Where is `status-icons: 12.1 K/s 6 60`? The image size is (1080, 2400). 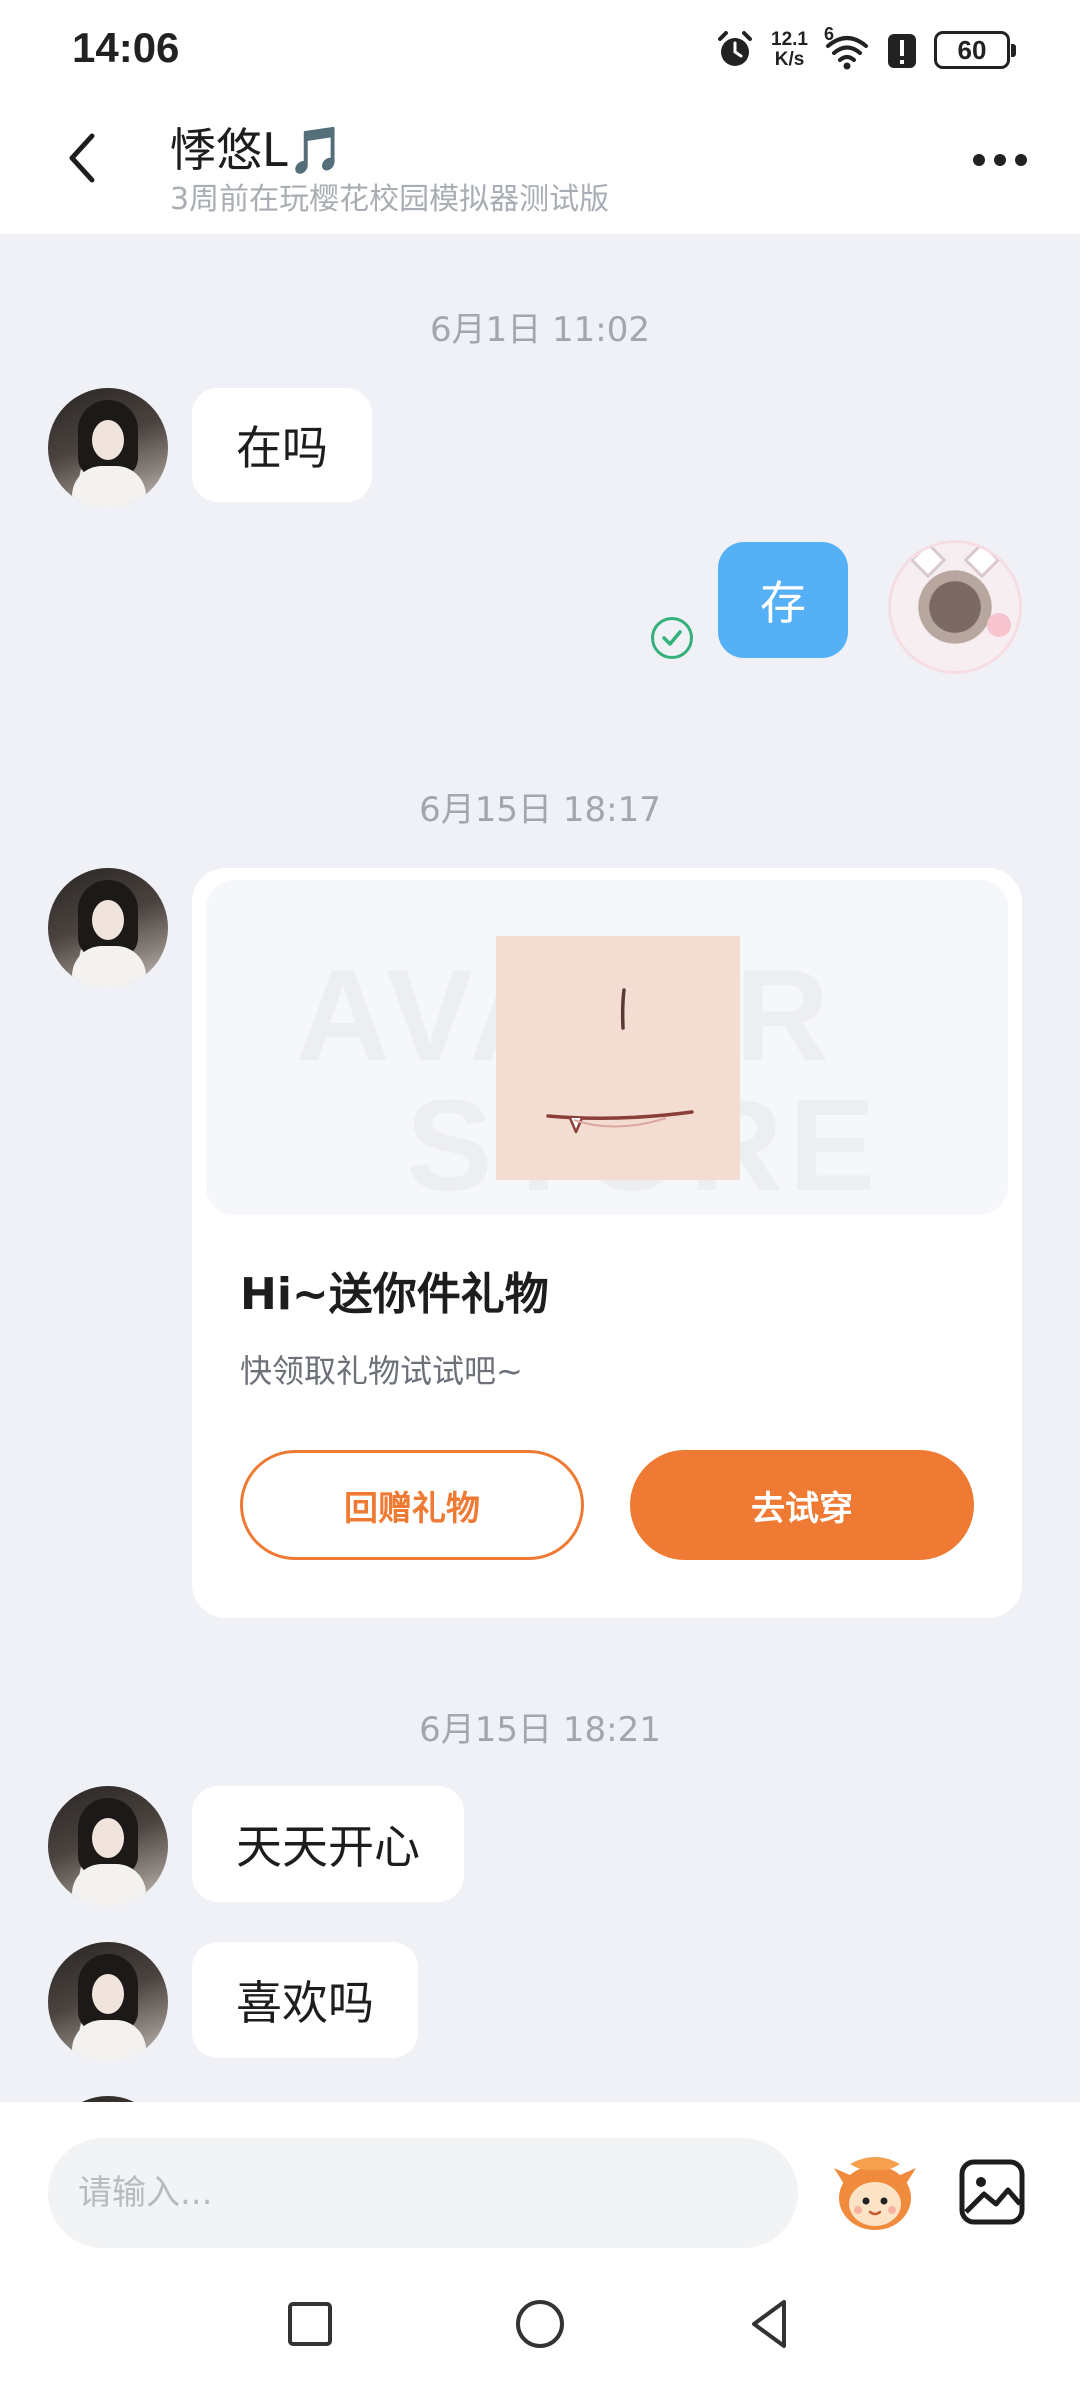 status-icons: 12.1 K/s 6 60 is located at coordinates (865, 50).